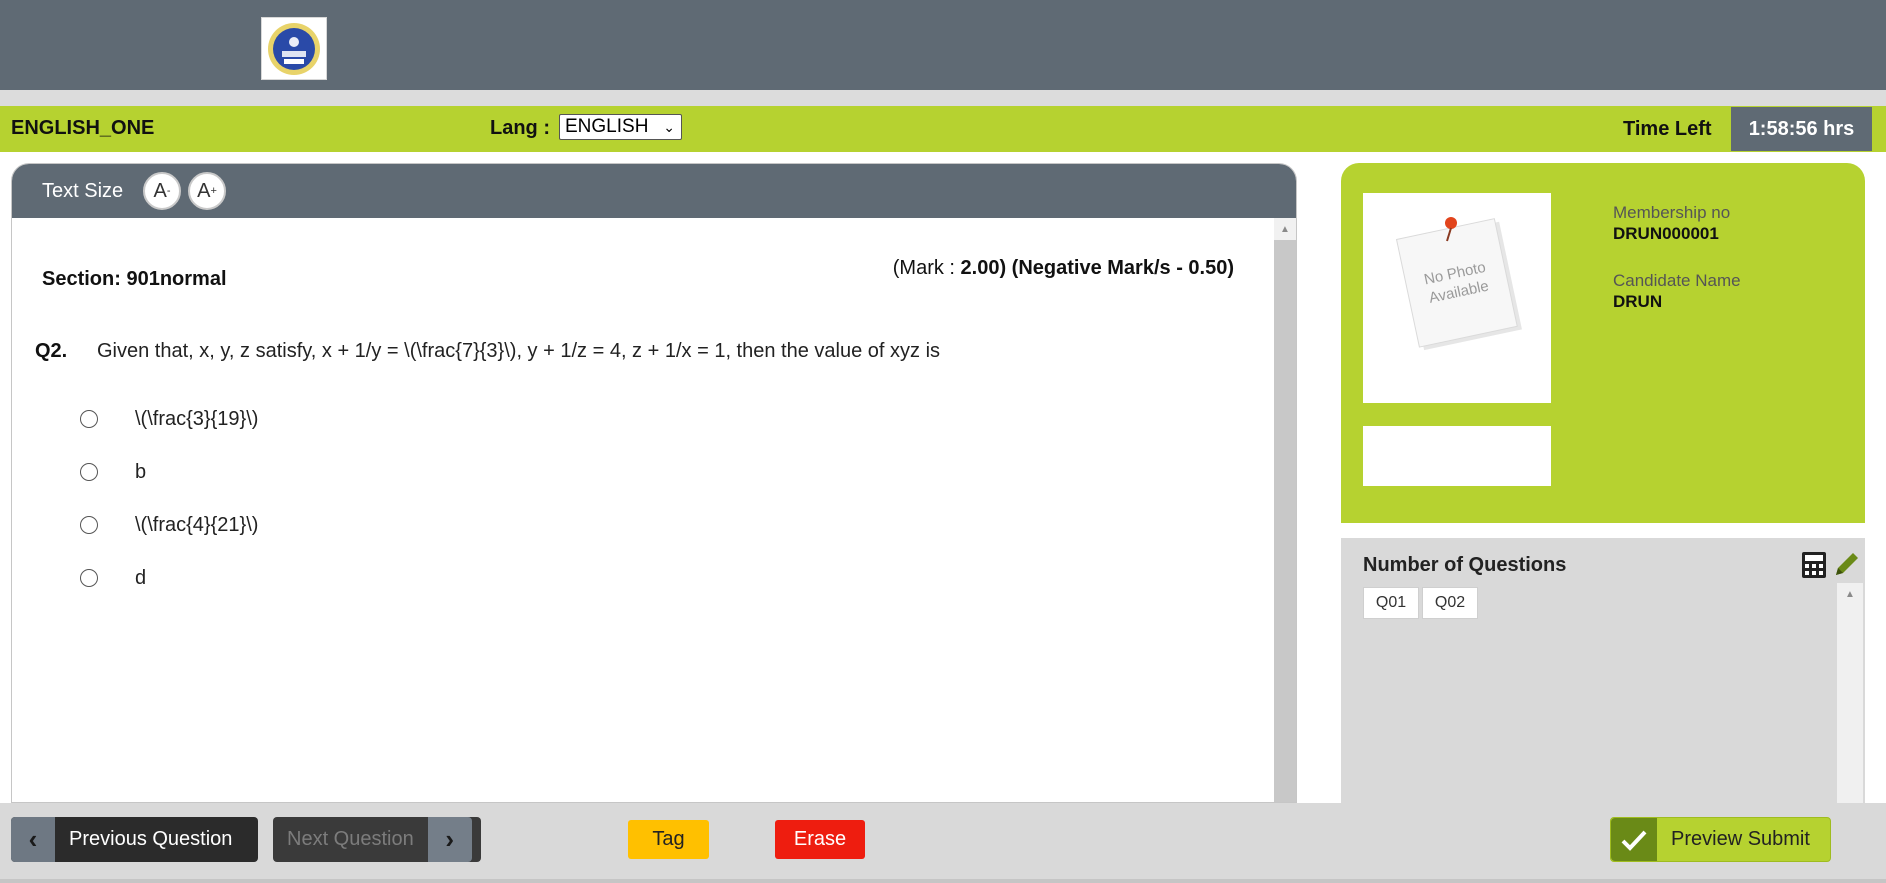 The width and height of the screenshot is (1886, 883). I want to click on exam-title: ENGLISH_ONE, so click(83, 128).